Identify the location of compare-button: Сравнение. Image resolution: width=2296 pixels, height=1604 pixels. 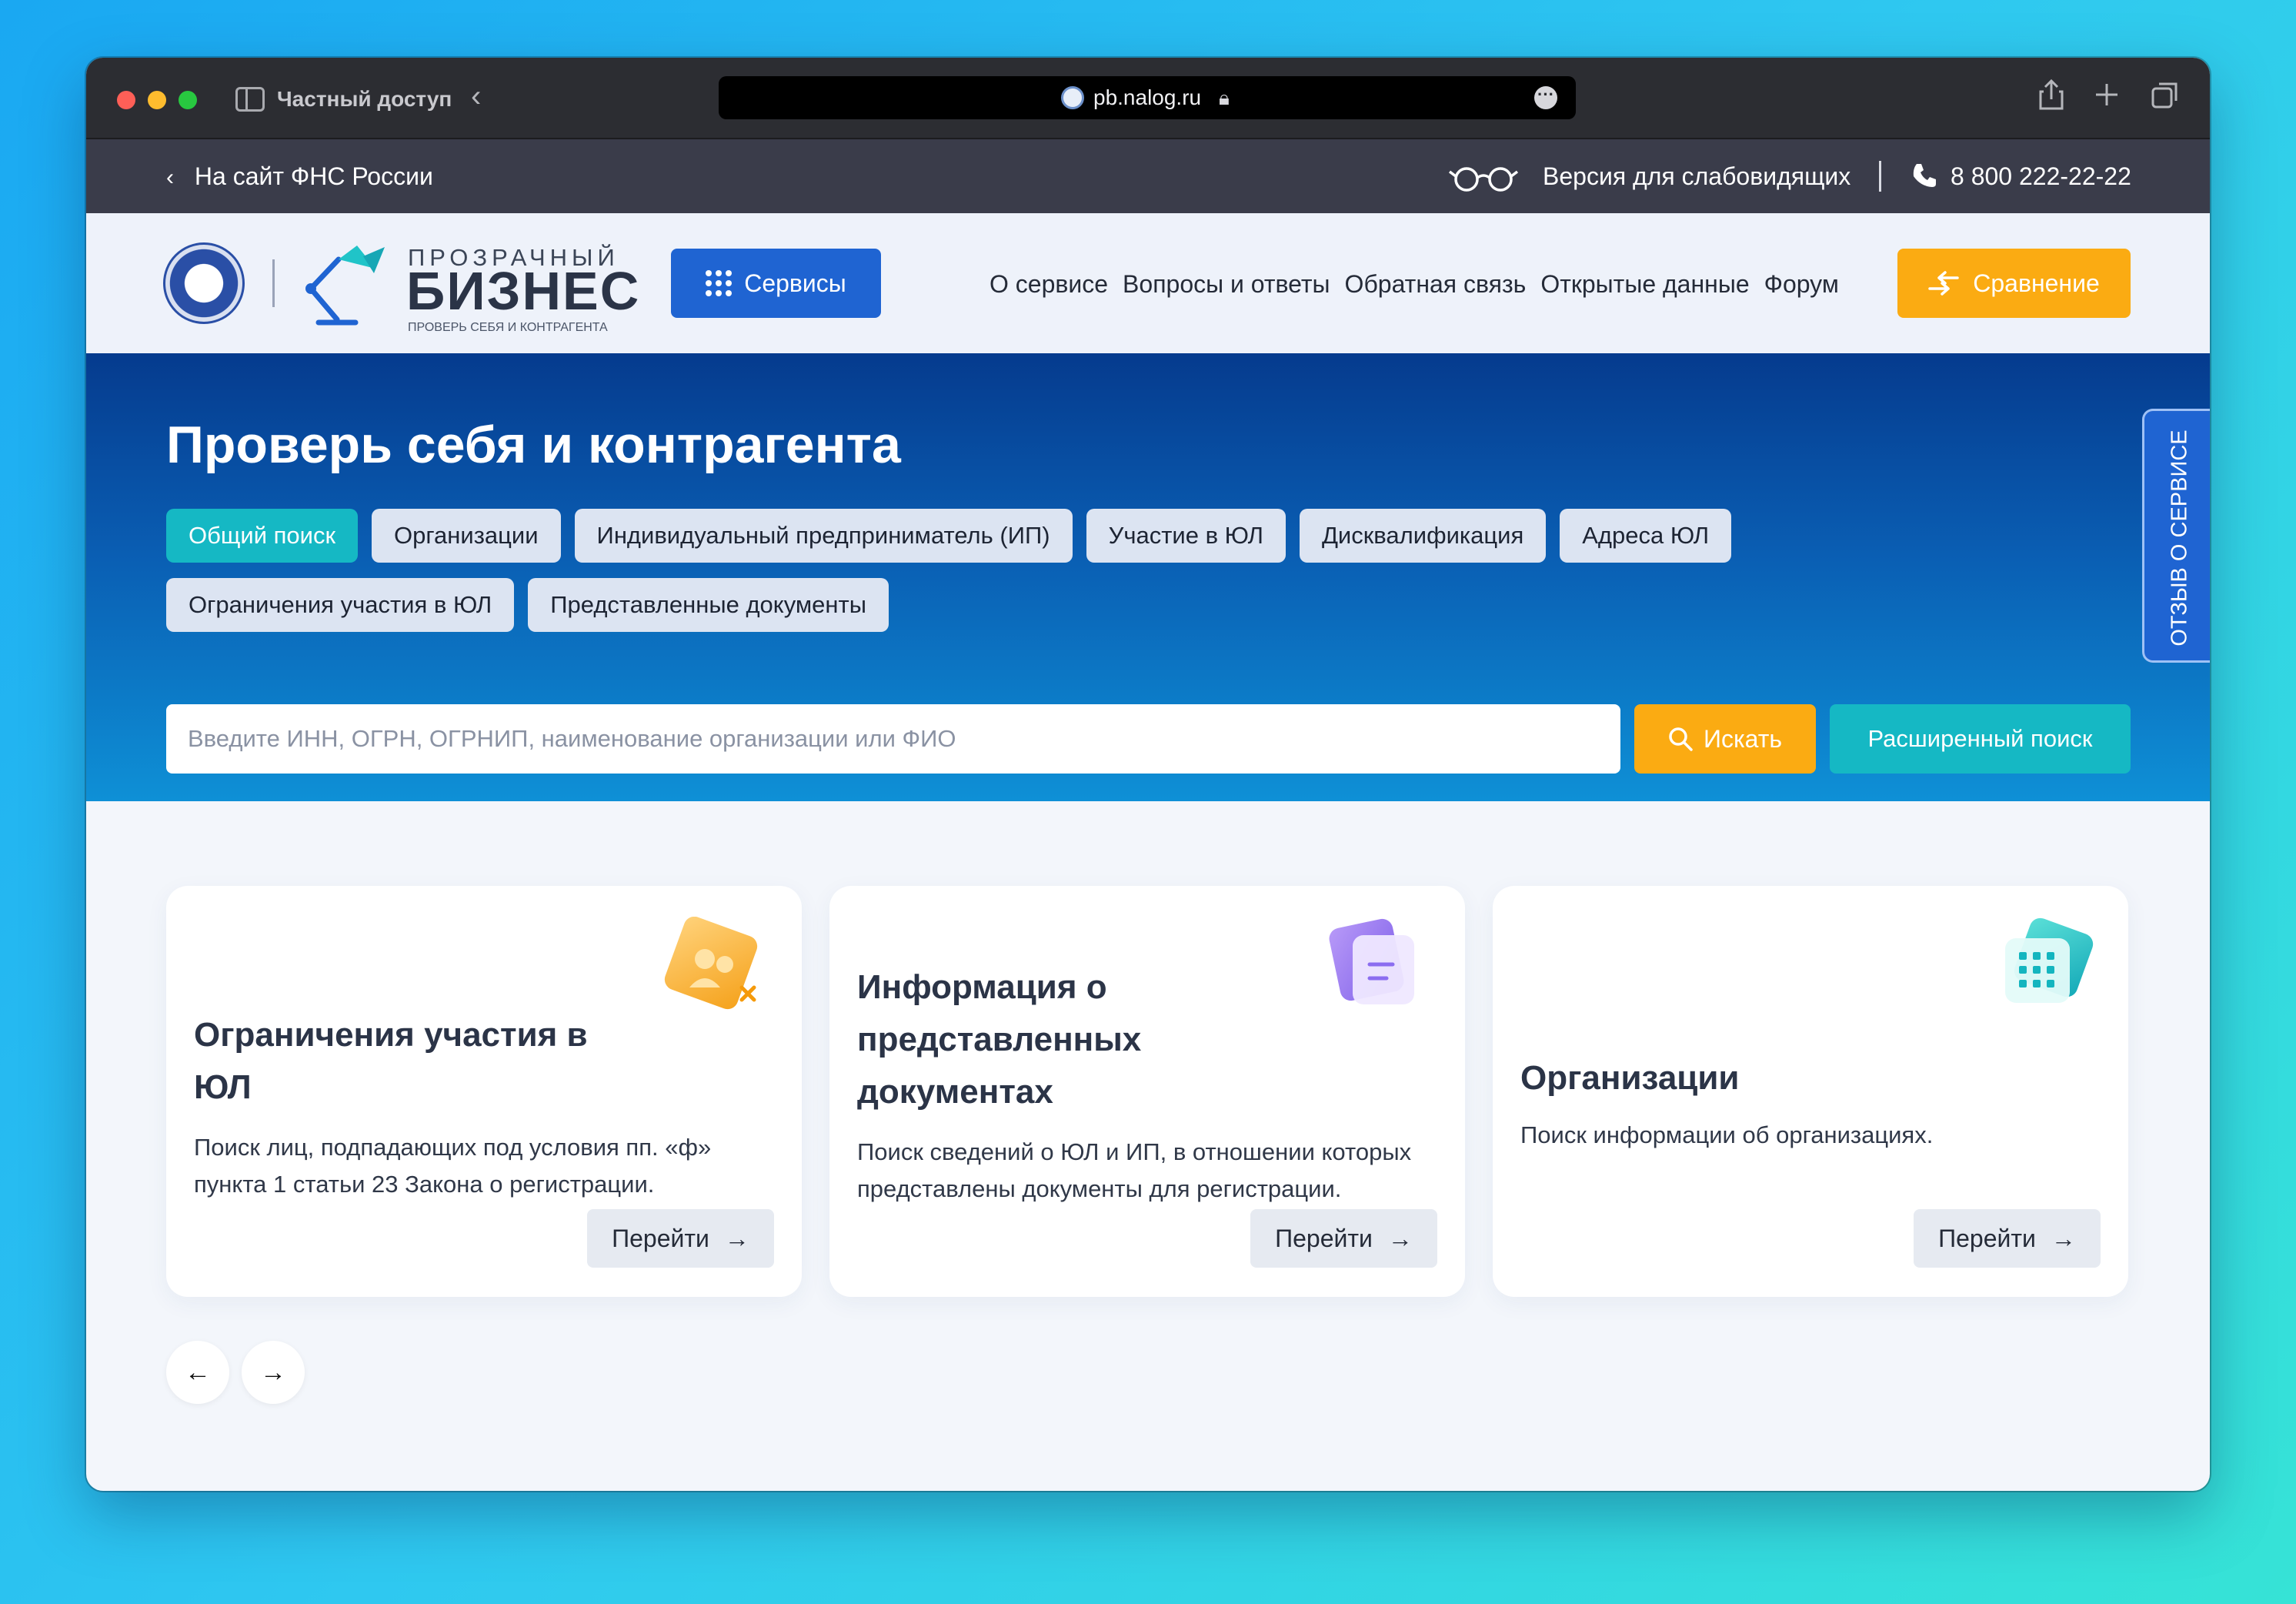
(2014, 283).